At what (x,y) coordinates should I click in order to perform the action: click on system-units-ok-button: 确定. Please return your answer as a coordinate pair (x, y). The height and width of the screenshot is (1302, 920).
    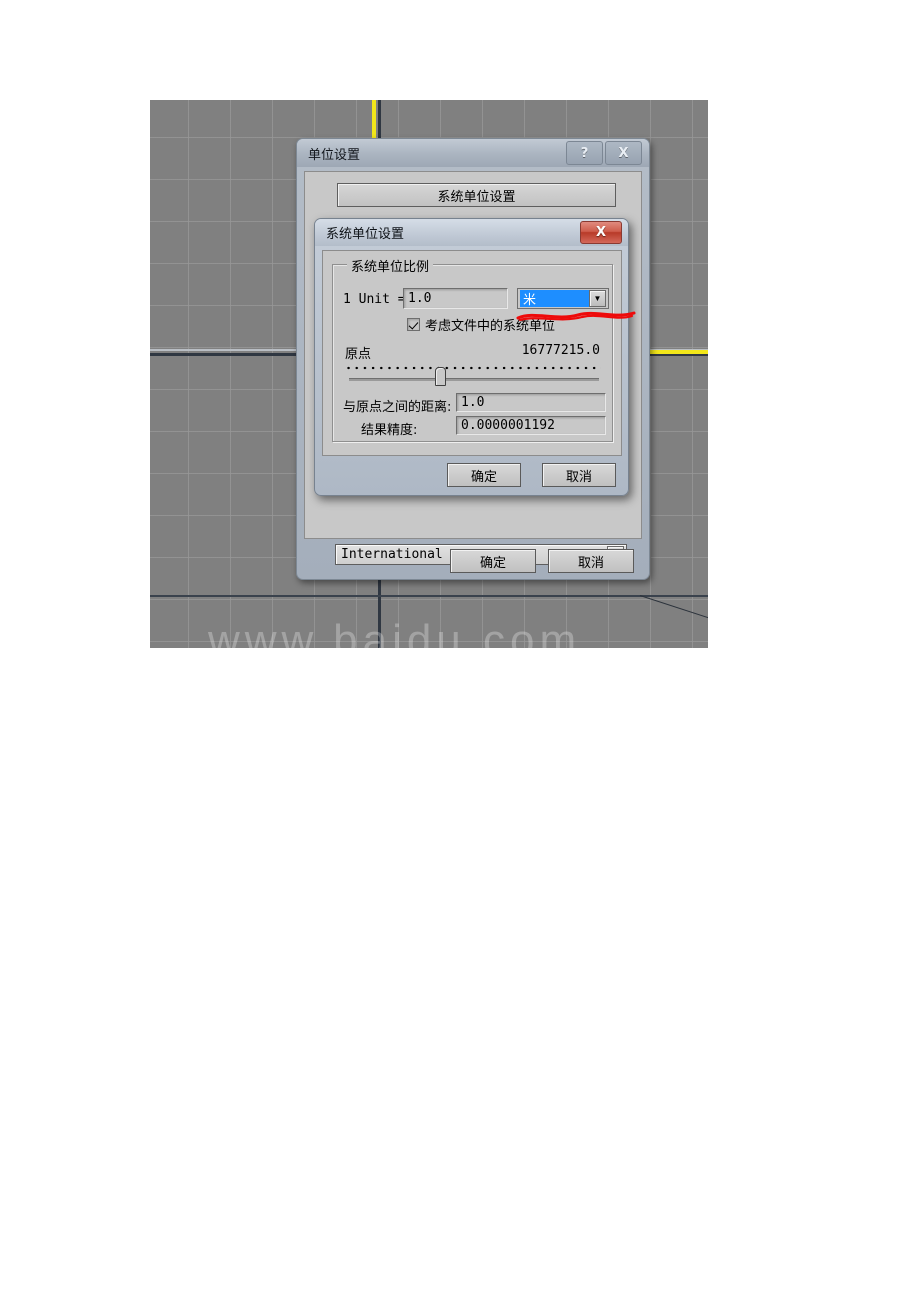
    Looking at the image, I should click on (484, 475).